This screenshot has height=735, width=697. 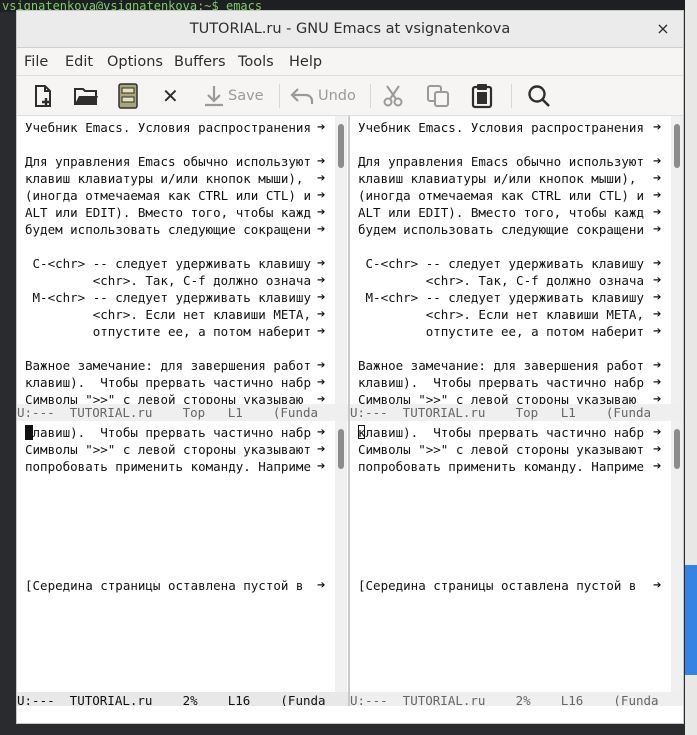 What do you see at coordinates (539, 96) in the screenshot?
I see `search-button` at bounding box center [539, 96].